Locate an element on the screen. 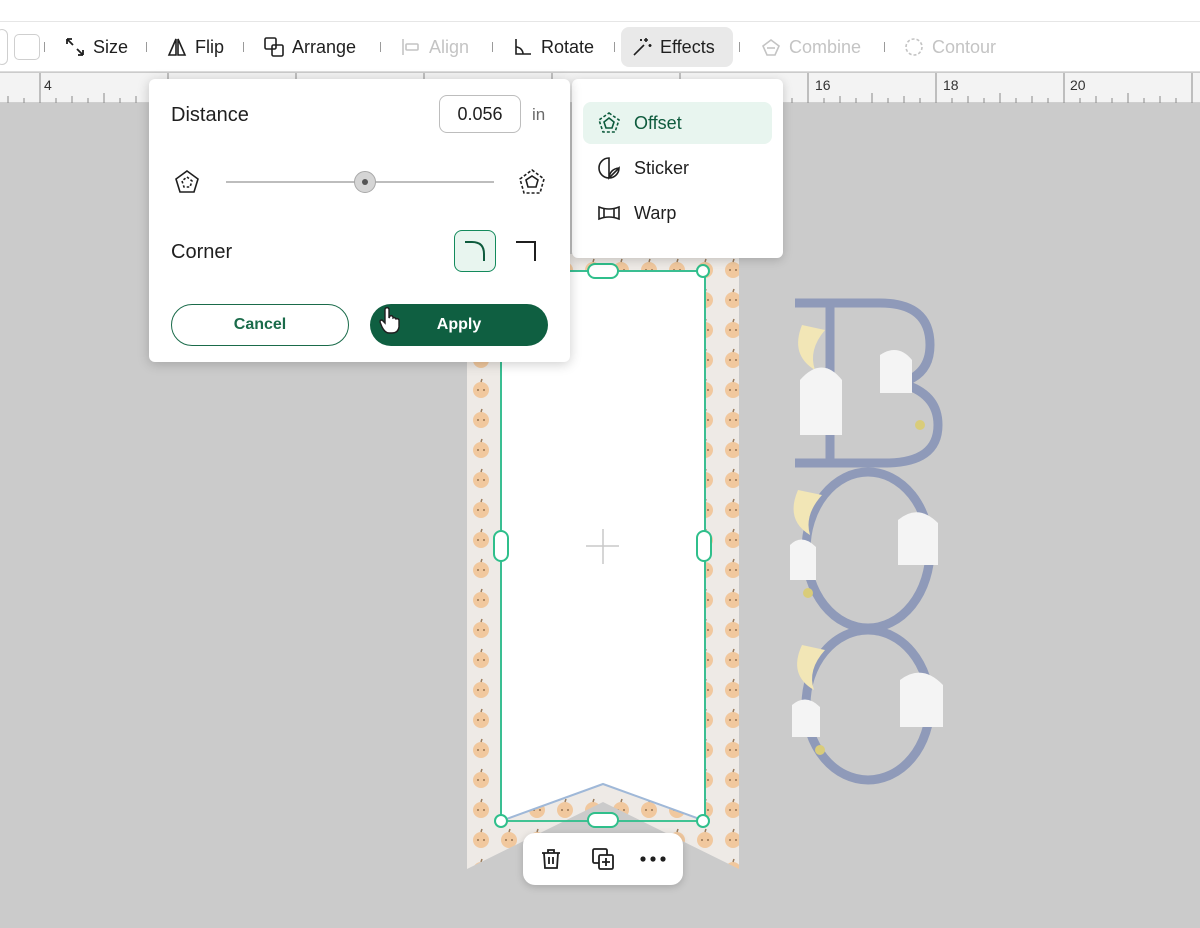  size-label: Size is located at coordinates (111, 46).